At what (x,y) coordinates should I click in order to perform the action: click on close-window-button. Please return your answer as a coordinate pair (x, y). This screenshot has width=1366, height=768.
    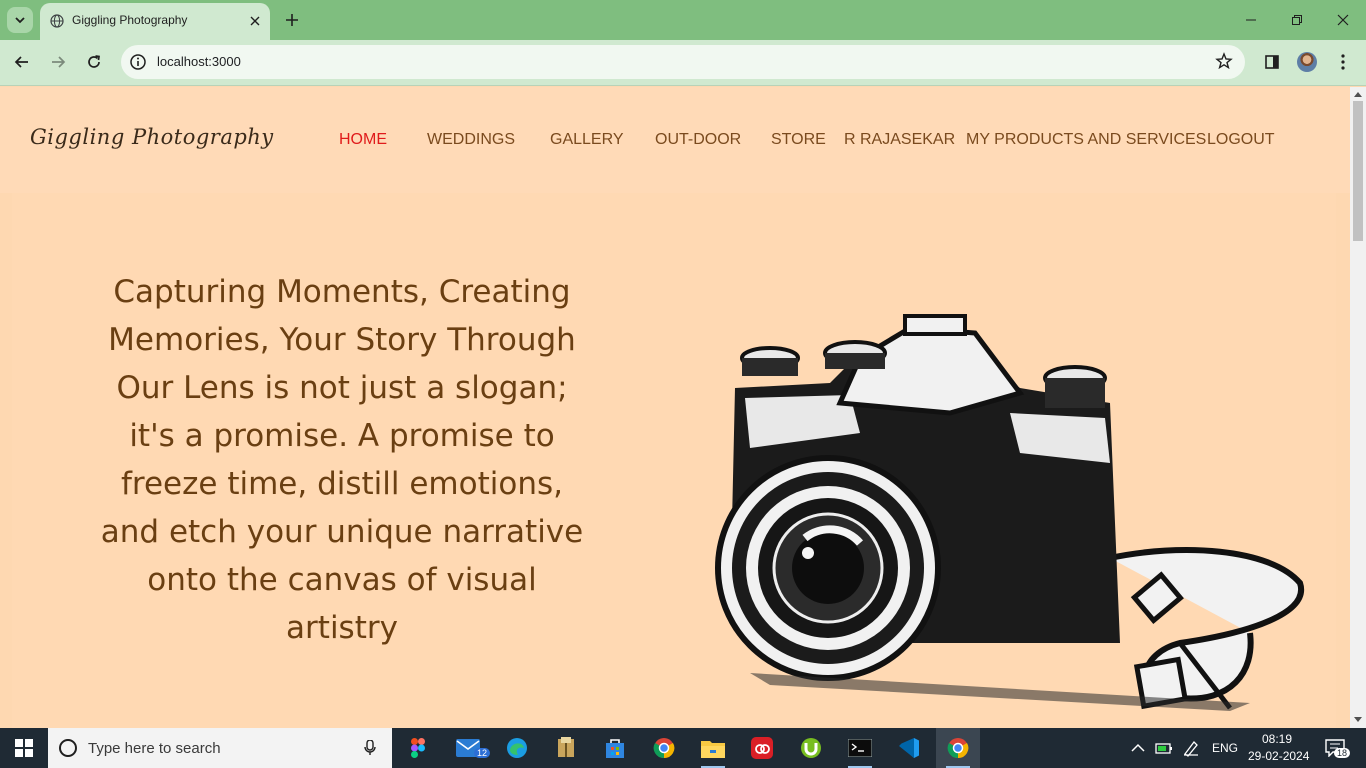
    Looking at the image, I should click on (1343, 20).